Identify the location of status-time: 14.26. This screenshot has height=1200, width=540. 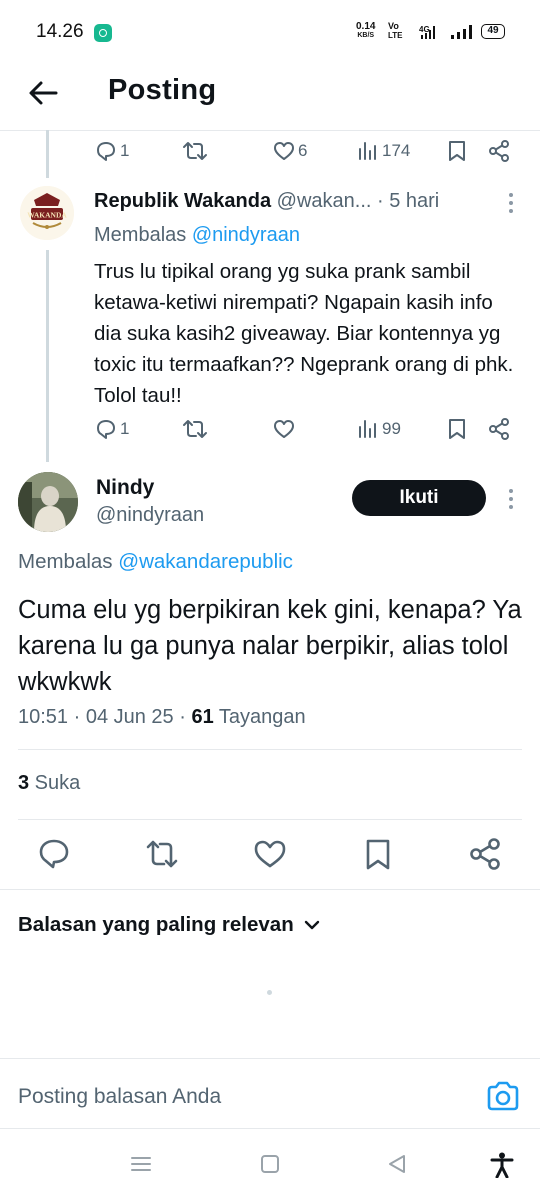
(60, 31).